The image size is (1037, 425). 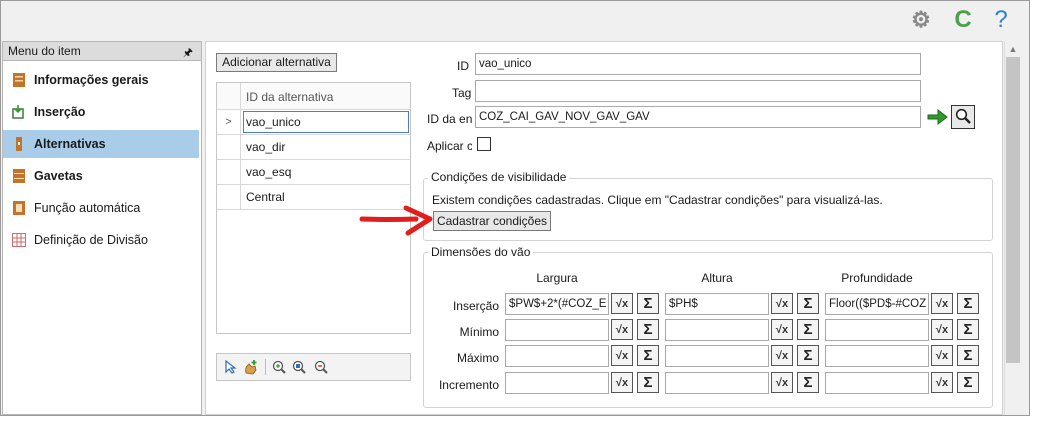 I want to click on increment-depth-input, so click(x=877, y=383).